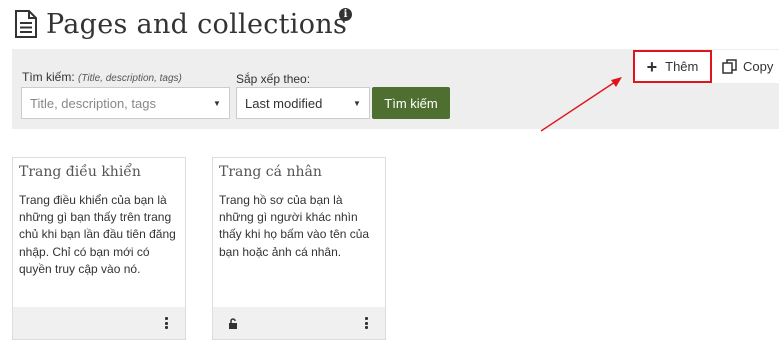 This screenshot has width=779, height=340. Describe the element at coordinates (233, 323) in the screenshot. I see `unlock-icon` at that location.